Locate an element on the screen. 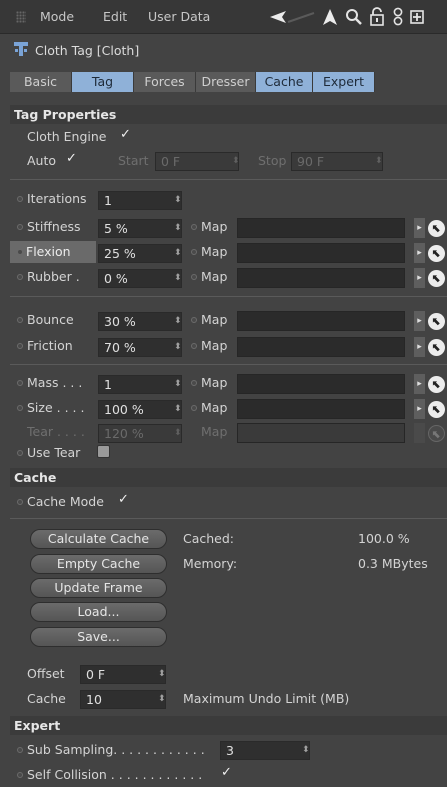 This screenshot has width=447, height=787. stop-spinner-icon: ⬍ is located at coordinates (379, 161).